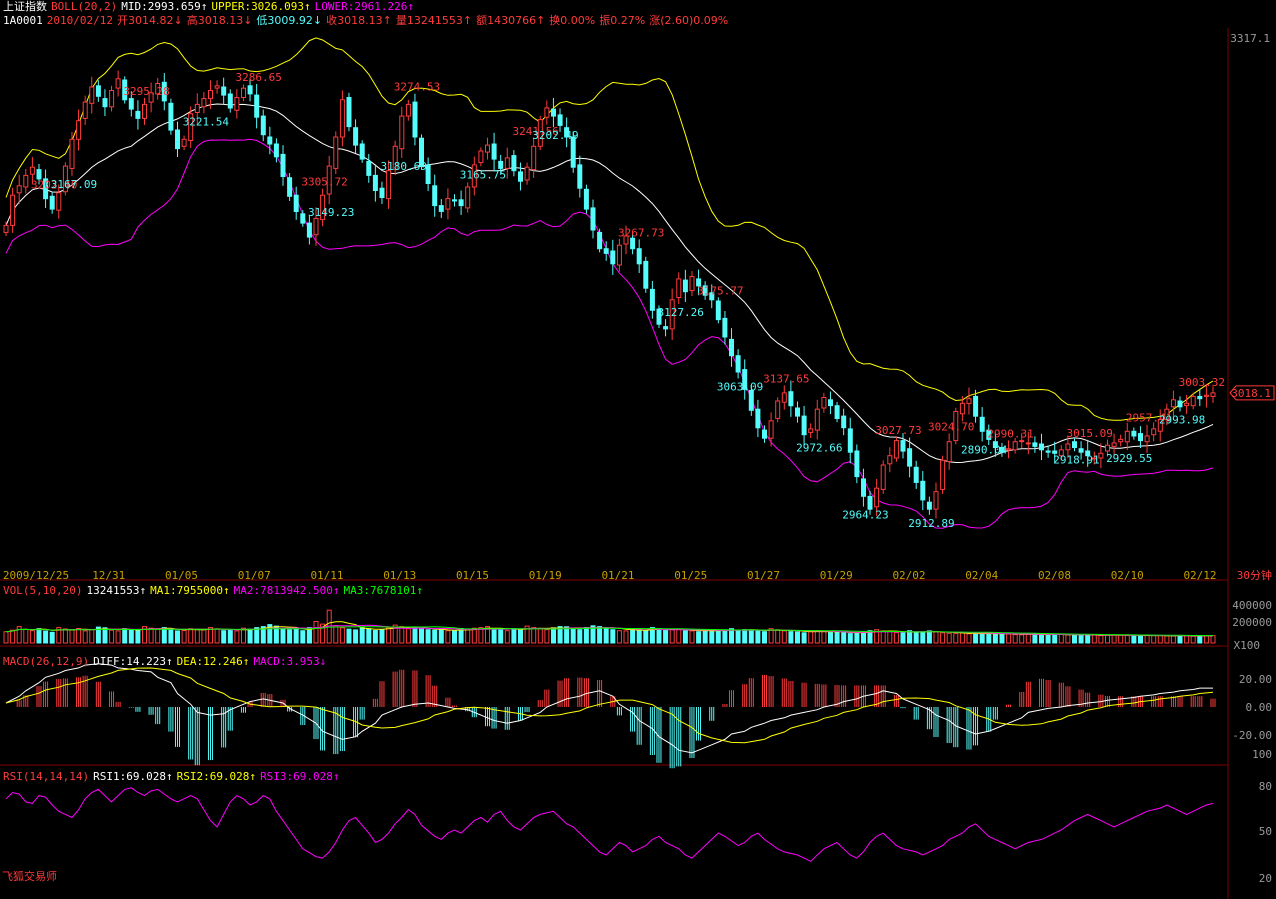 The width and height of the screenshot is (1276, 899). What do you see at coordinates (951, 426) in the screenshot?
I see `price-annotation-high: 3024.70` at bounding box center [951, 426].